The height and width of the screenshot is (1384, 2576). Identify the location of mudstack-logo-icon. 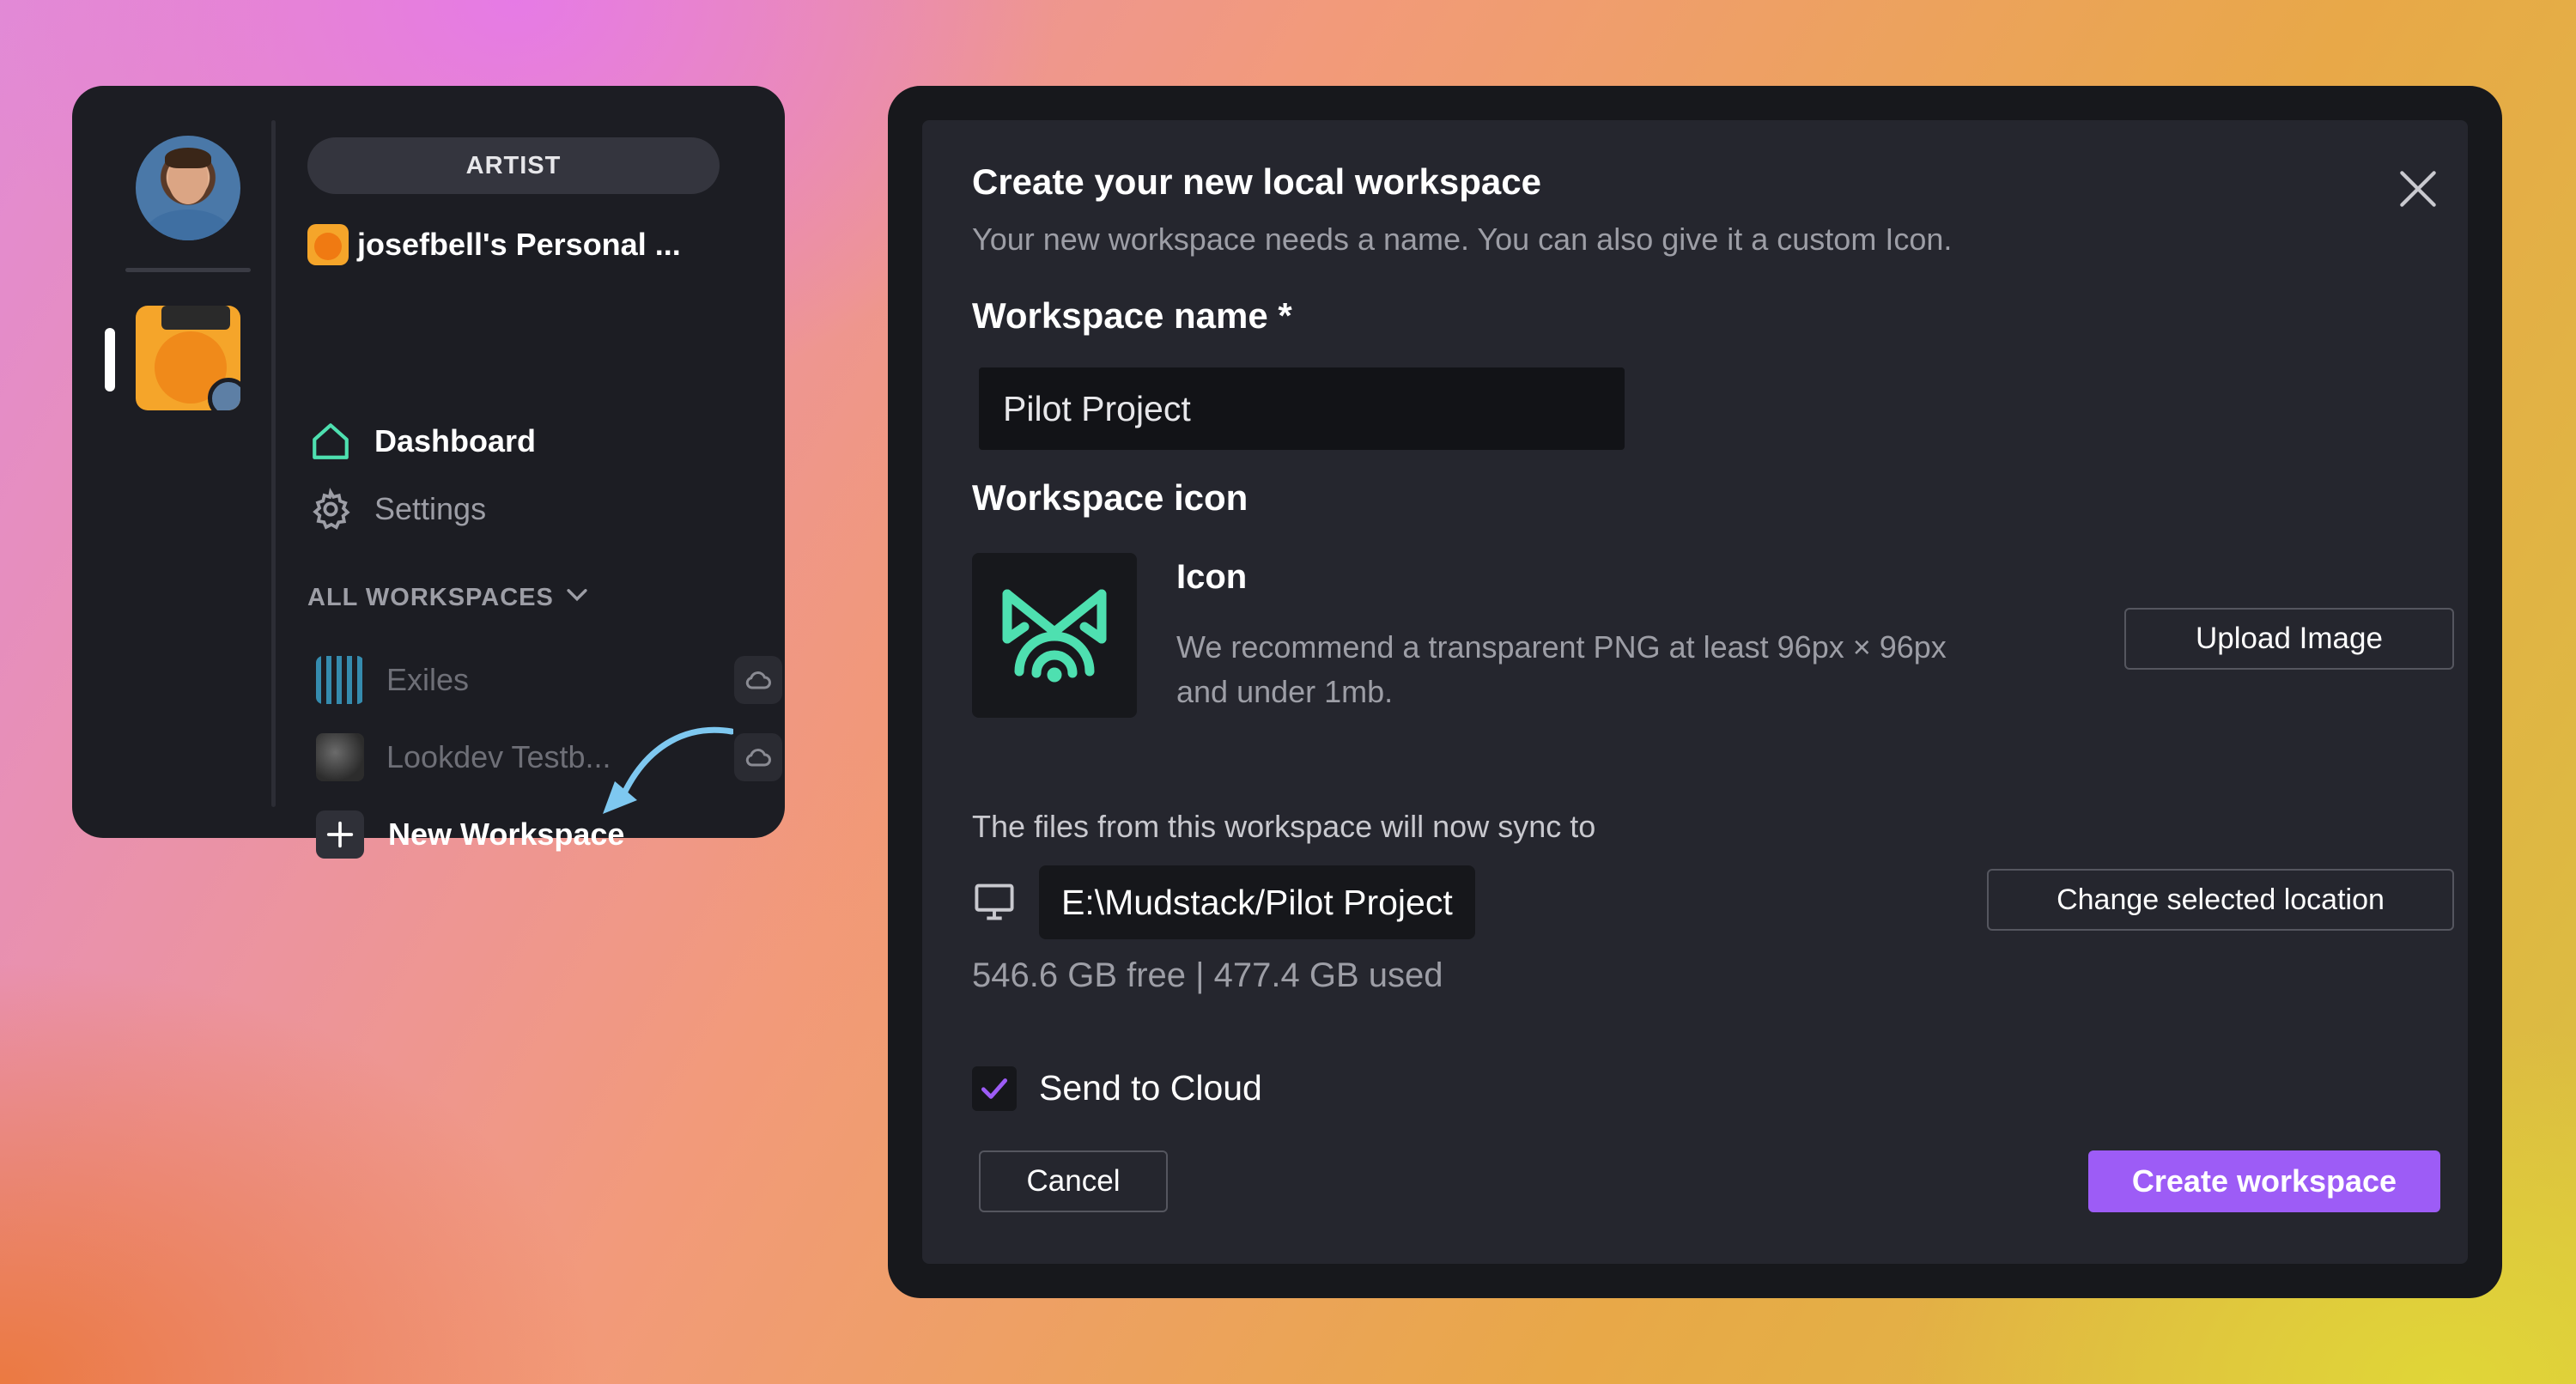
(1054, 636).